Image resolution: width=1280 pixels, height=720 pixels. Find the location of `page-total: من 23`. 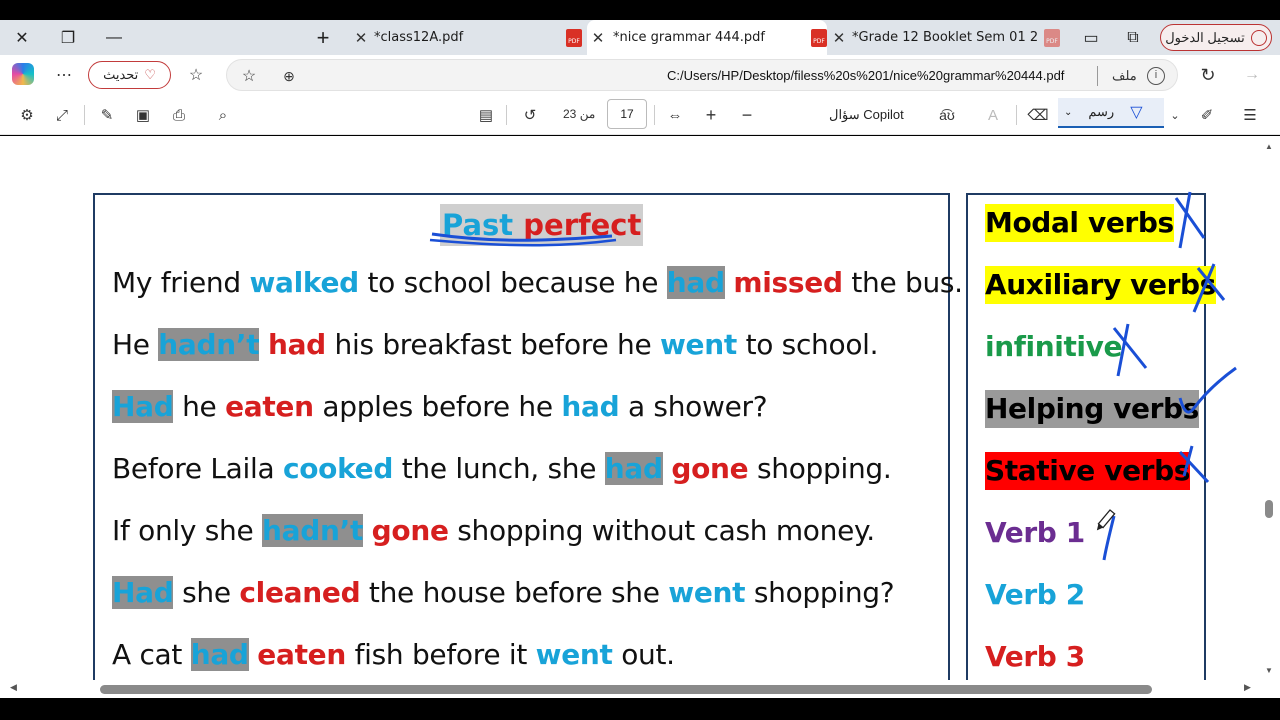

page-total: من 23 is located at coordinates (579, 114).